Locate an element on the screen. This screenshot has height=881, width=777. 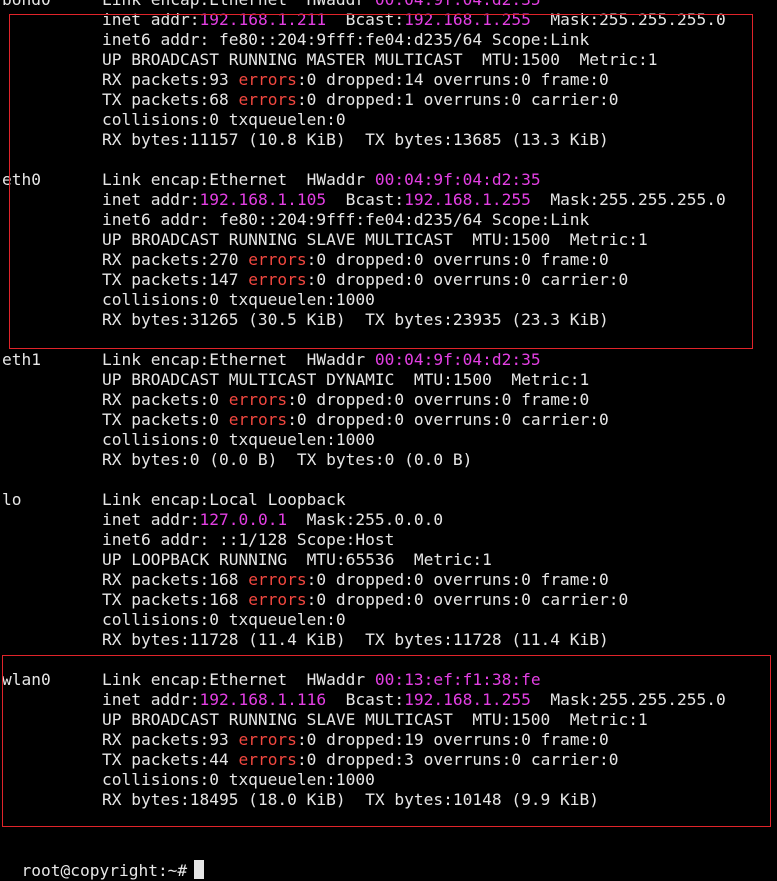
text-segment: inet6 addr: ::1/128 Scope:Host is located at coordinates (248, 539).